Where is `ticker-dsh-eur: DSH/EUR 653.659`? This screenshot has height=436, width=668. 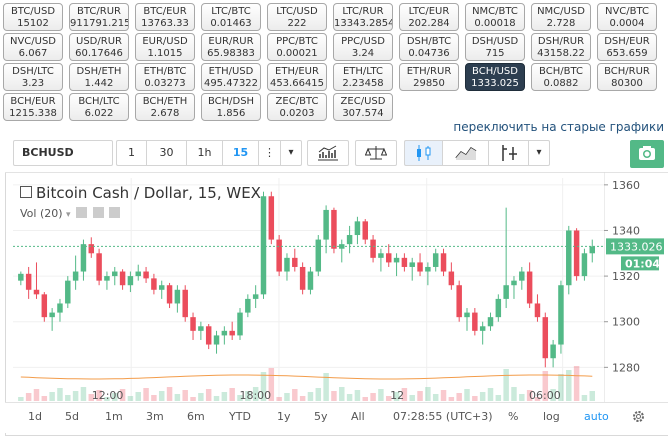 ticker-dsh-eur: DSH/EUR 653.659 is located at coordinates (627, 47).